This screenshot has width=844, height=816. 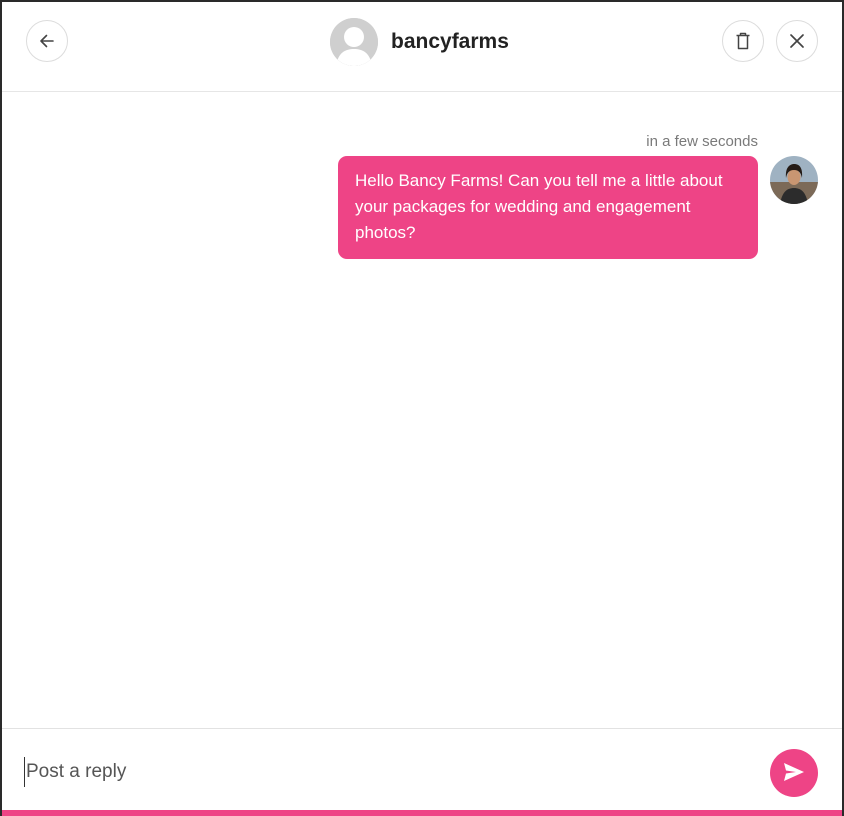 I want to click on avatar, so click(x=354, y=42).